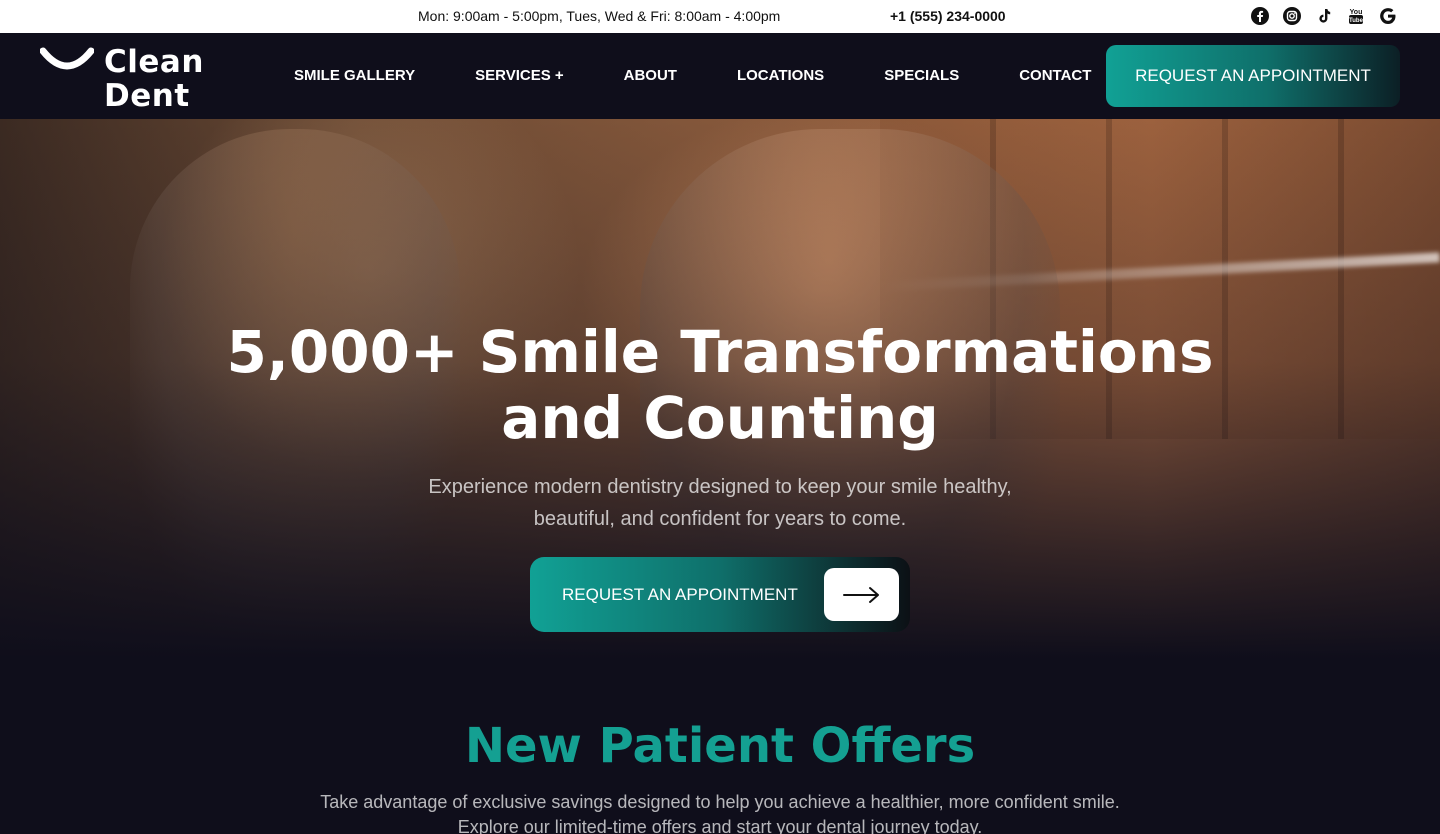  I want to click on tiktok-icon, so click(1324, 16).